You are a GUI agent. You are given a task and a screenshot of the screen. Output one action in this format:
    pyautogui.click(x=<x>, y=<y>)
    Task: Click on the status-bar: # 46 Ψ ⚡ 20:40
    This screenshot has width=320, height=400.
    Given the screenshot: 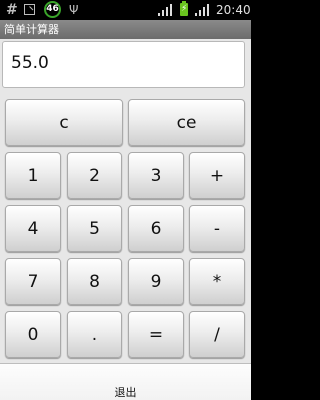 What is the action you would take?
    pyautogui.click(x=125, y=10)
    